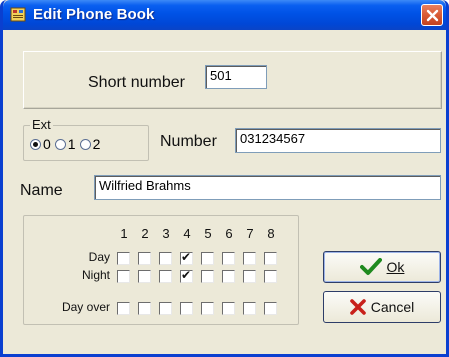 This screenshot has width=449, height=357. Describe the element at coordinates (71, 144) in the screenshot. I see `ext-radio-1-label: 1` at that location.